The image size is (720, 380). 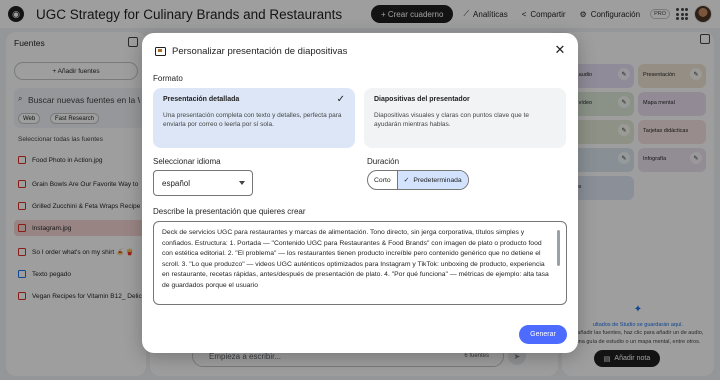 I want to click on language-label: Seleccionar idioma, so click(x=187, y=161).